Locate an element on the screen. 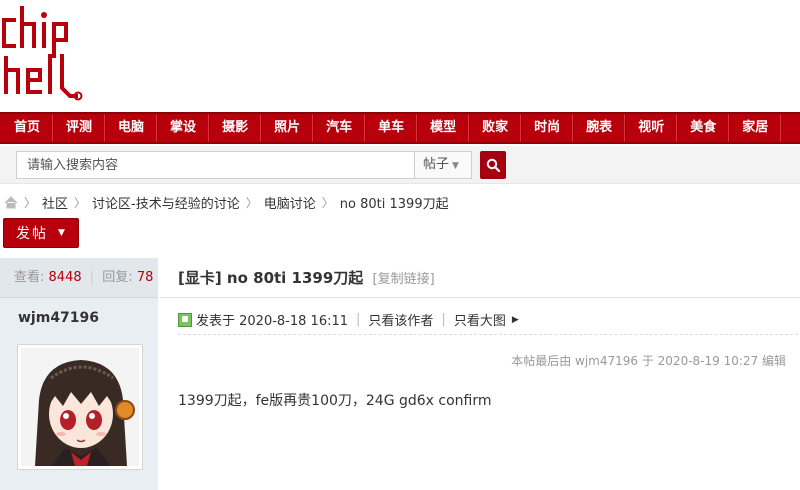  search-icon is located at coordinates (493, 165).